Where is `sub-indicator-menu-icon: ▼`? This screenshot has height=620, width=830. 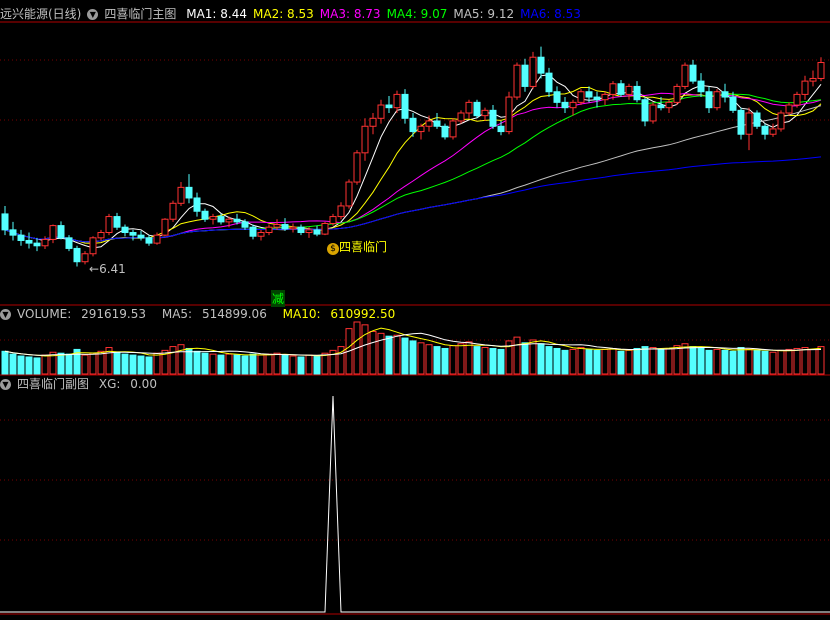 sub-indicator-menu-icon: ▼ is located at coordinates (5, 384).